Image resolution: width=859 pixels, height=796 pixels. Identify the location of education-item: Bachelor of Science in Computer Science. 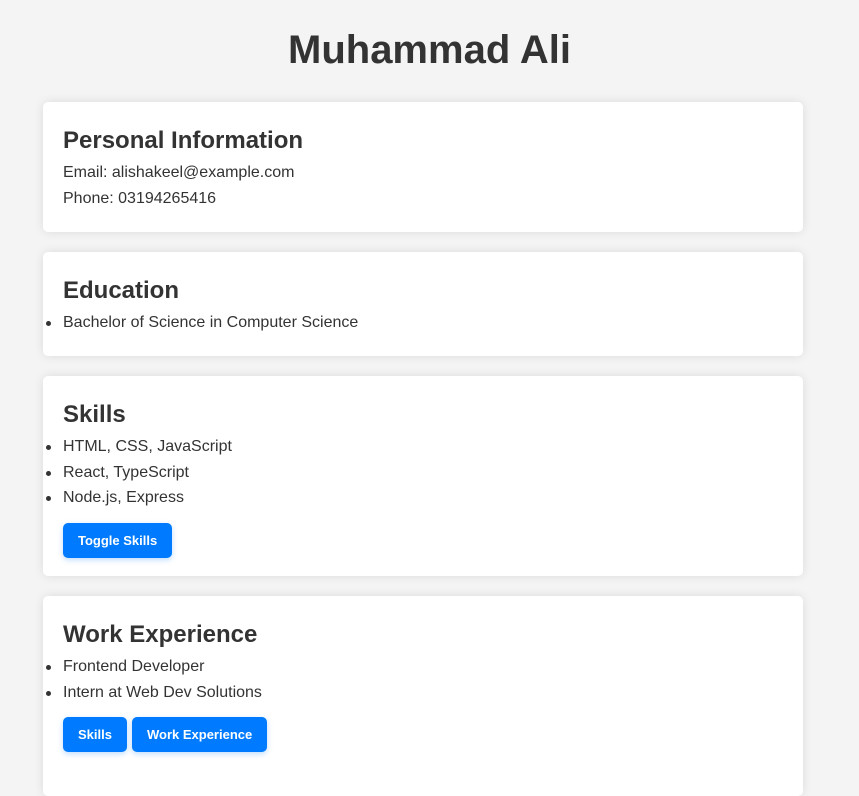
(414, 323).